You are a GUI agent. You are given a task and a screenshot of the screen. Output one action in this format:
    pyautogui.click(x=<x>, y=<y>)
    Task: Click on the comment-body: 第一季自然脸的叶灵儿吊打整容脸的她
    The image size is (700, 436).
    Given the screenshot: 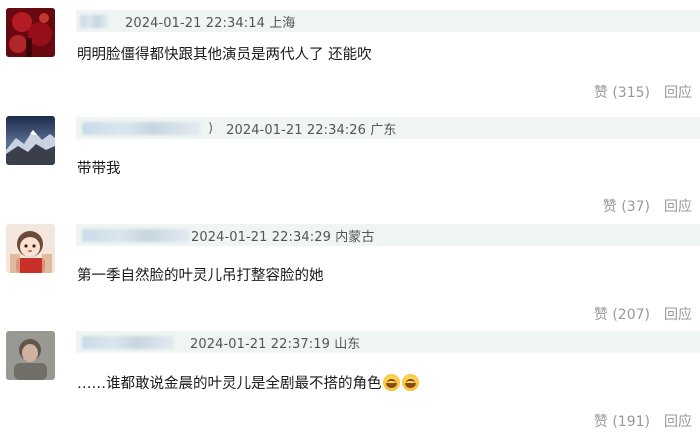 What is the action you would take?
    pyautogui.click(x=200, y=276)
    